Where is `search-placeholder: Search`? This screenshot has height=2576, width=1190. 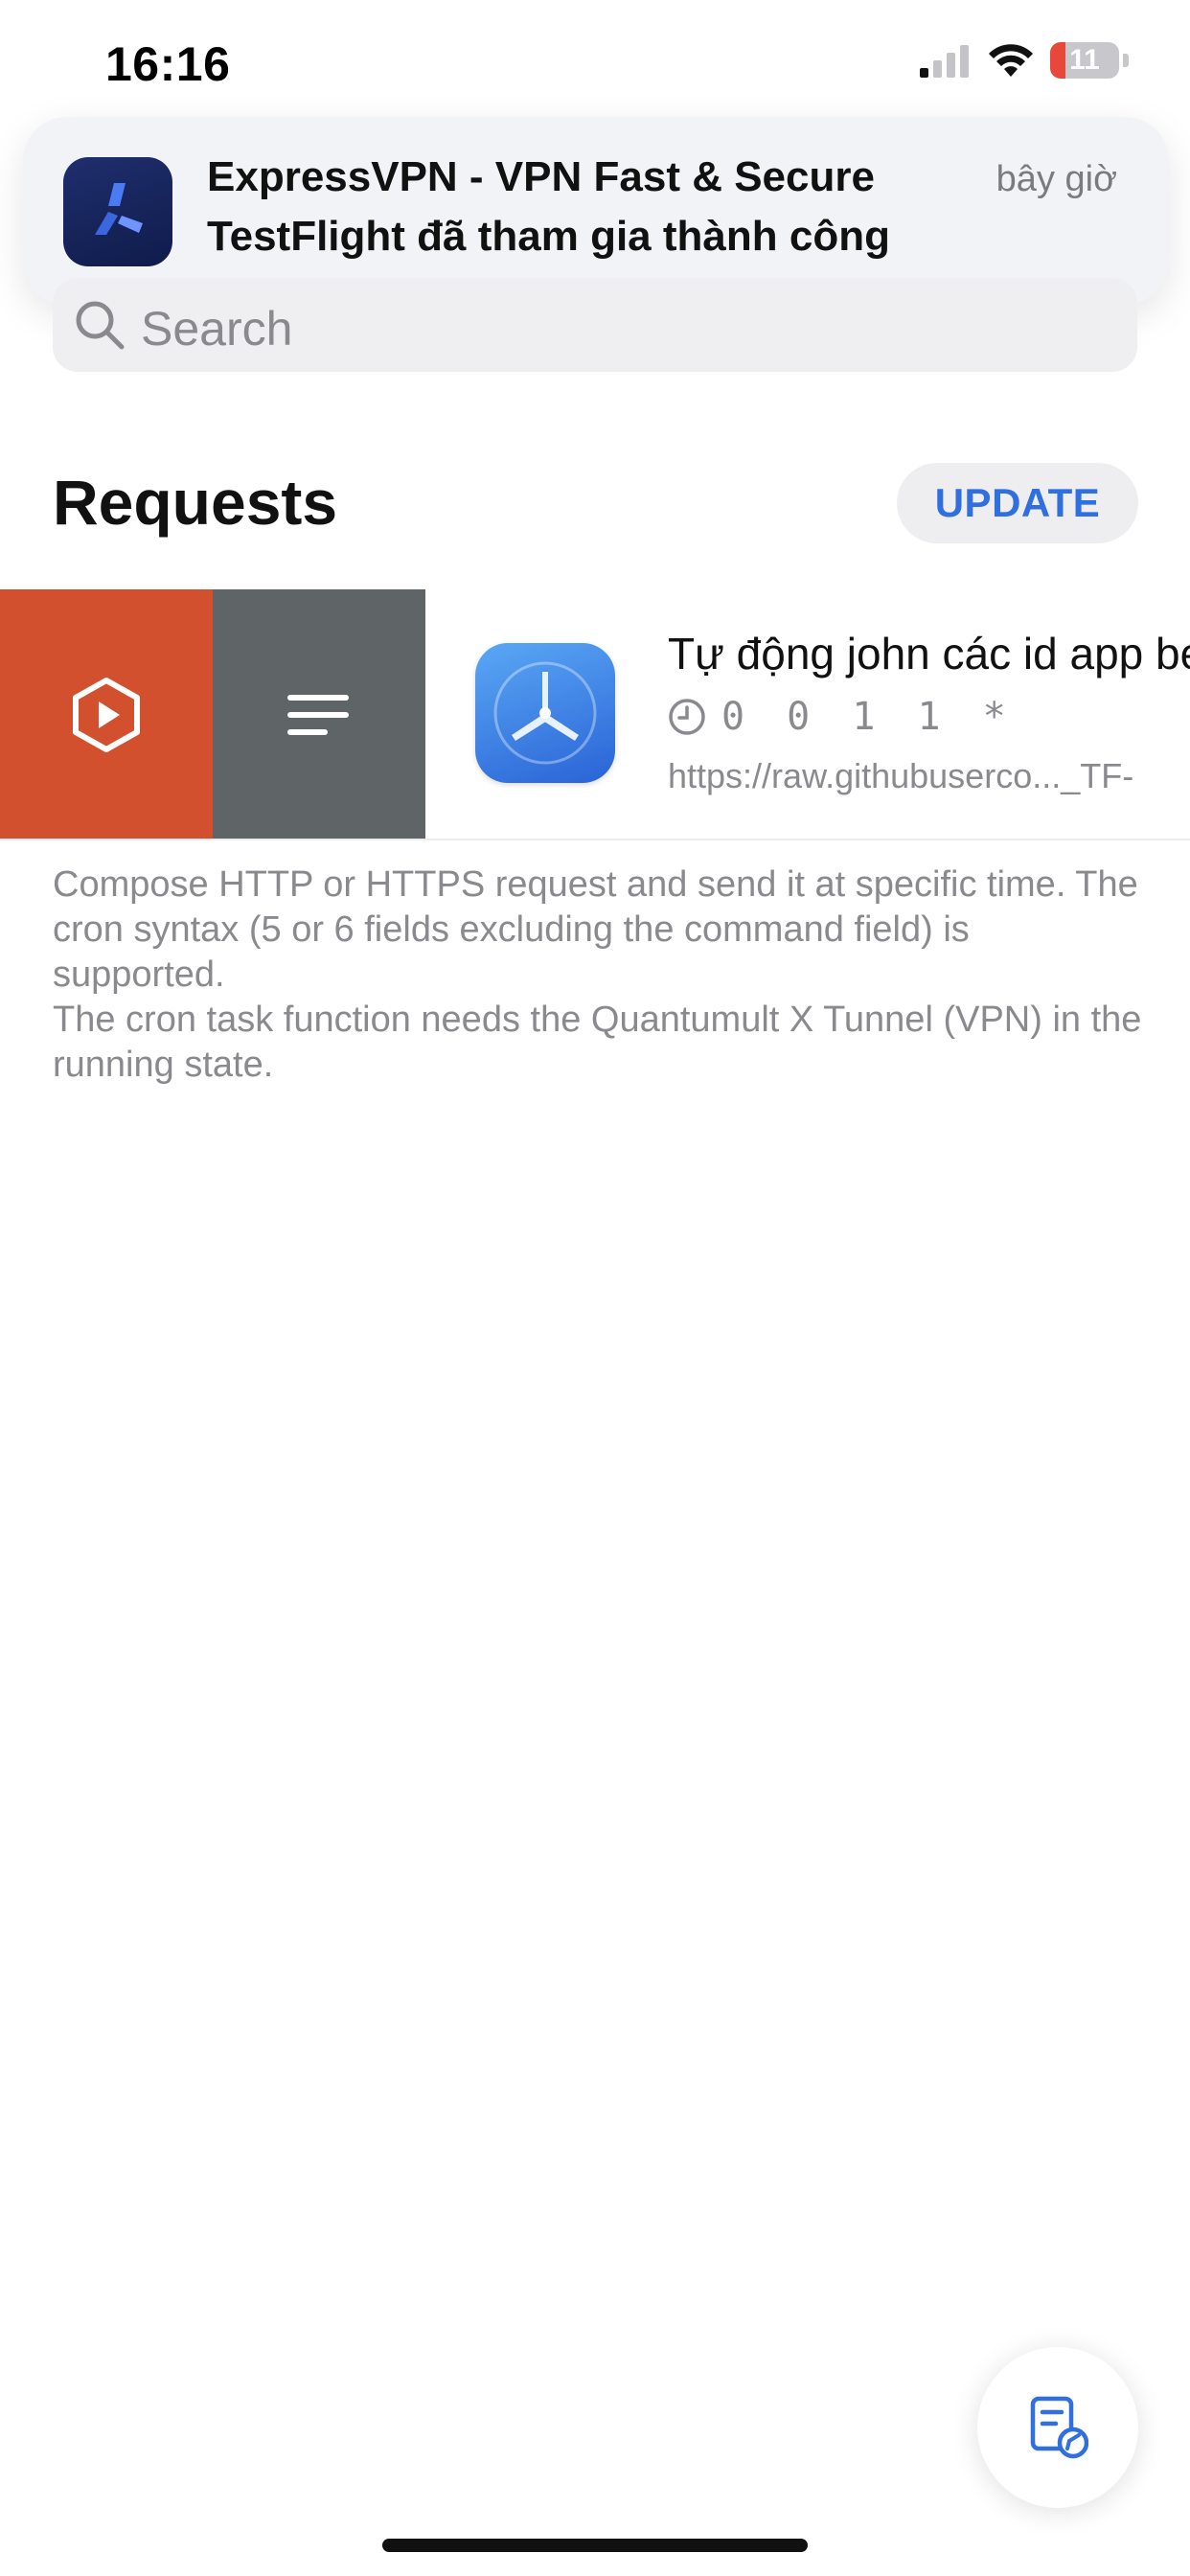 search-placeholder: Search is located at coordinates (217, 329).